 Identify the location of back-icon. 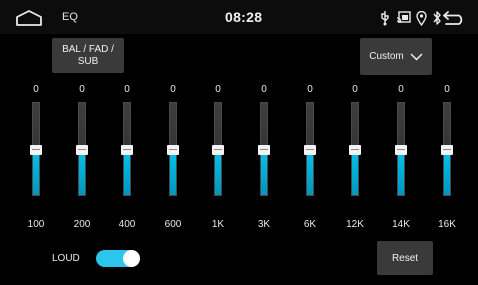
(454, 18).